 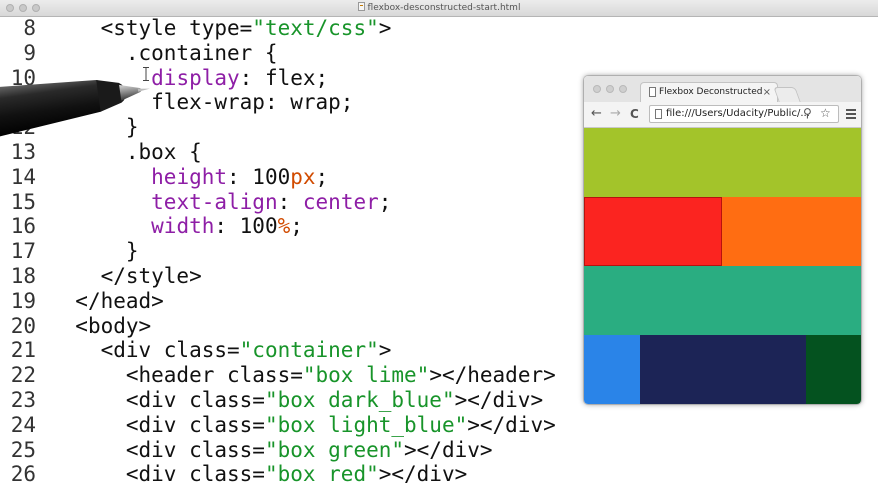 I want to click on address-bar: file:///Users/Udacity/Public/... ⚲ ☆, so click(x=744, y=114).